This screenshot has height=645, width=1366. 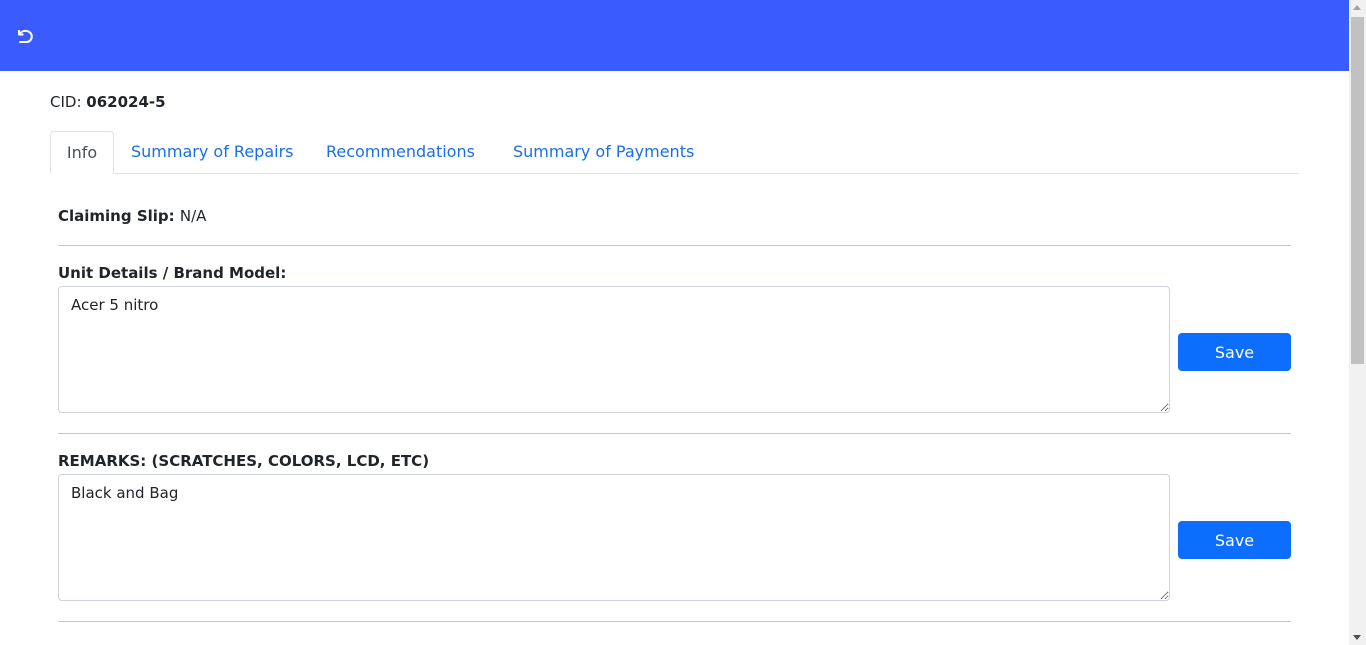 What do you see at coordinates (172, 273) in the screenshot?
I see `unit-details-label: Unit Details / Brand Model:` at bounding box center [172, 273].